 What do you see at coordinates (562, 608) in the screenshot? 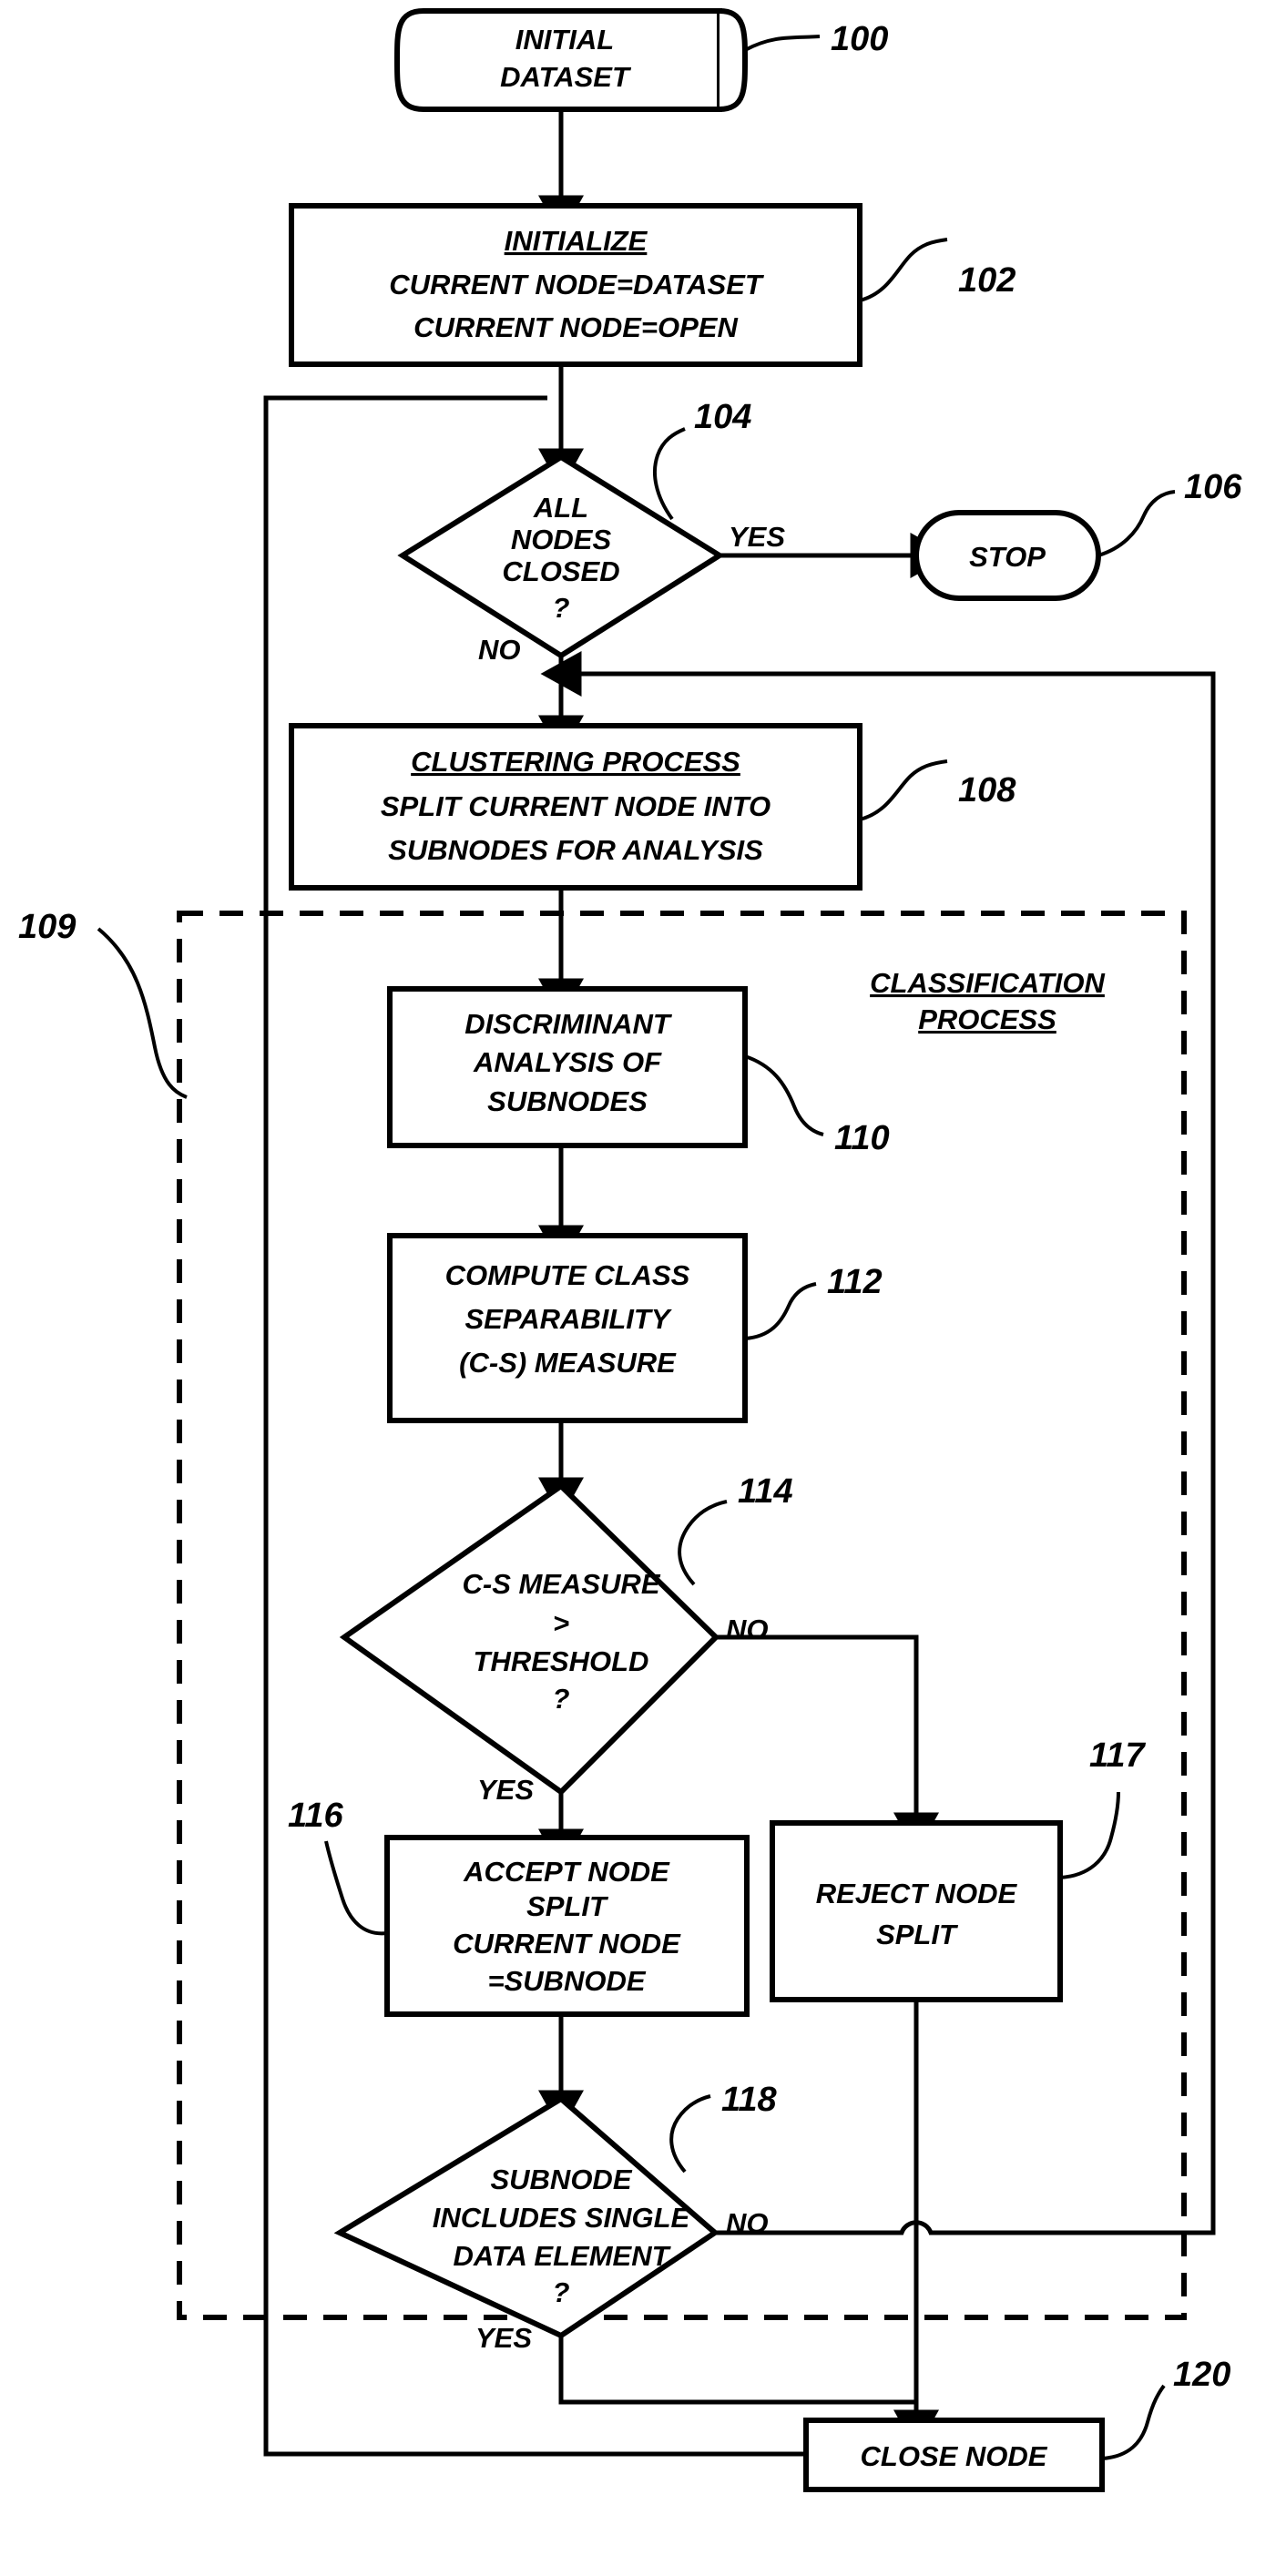
I see `decision104-line-4: ?` at bounding box center [562, 608].